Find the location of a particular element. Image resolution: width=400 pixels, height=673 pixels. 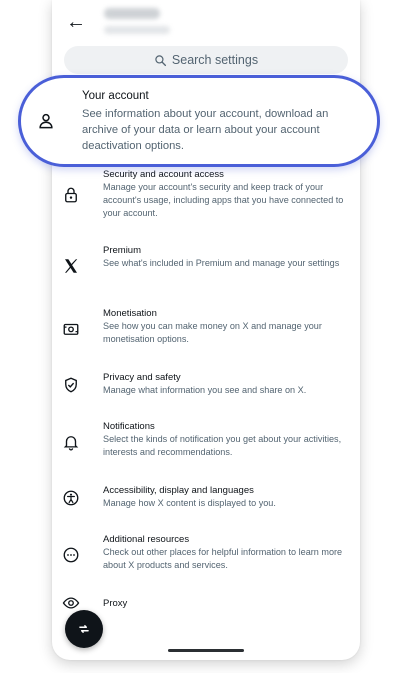

item-title: Proxy is located at coordinates (115, 603).